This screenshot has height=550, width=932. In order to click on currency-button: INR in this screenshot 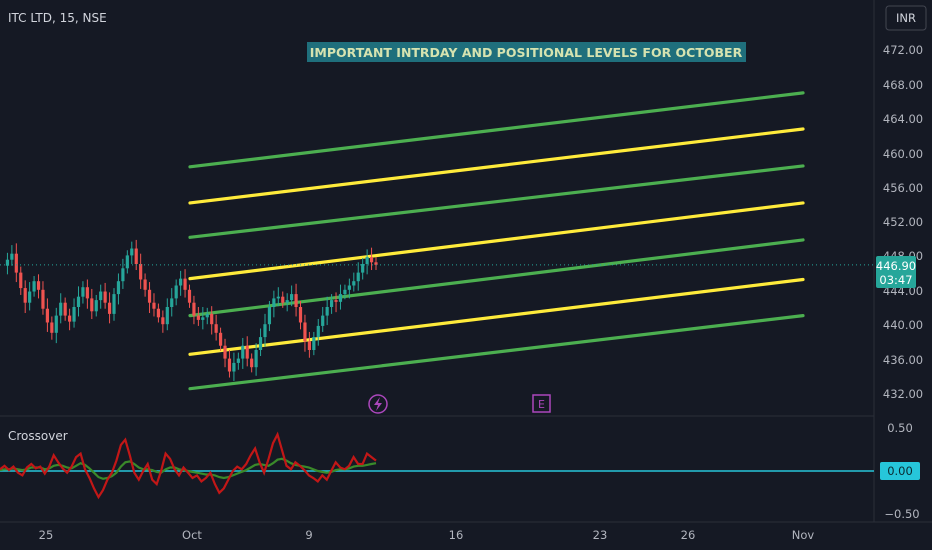, I will do `click(906, 18)`.